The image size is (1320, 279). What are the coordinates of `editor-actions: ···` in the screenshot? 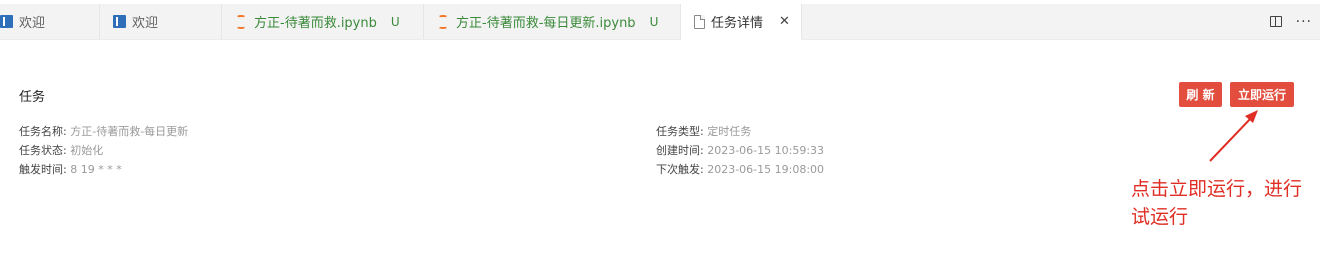 It's located at (1294, 21).